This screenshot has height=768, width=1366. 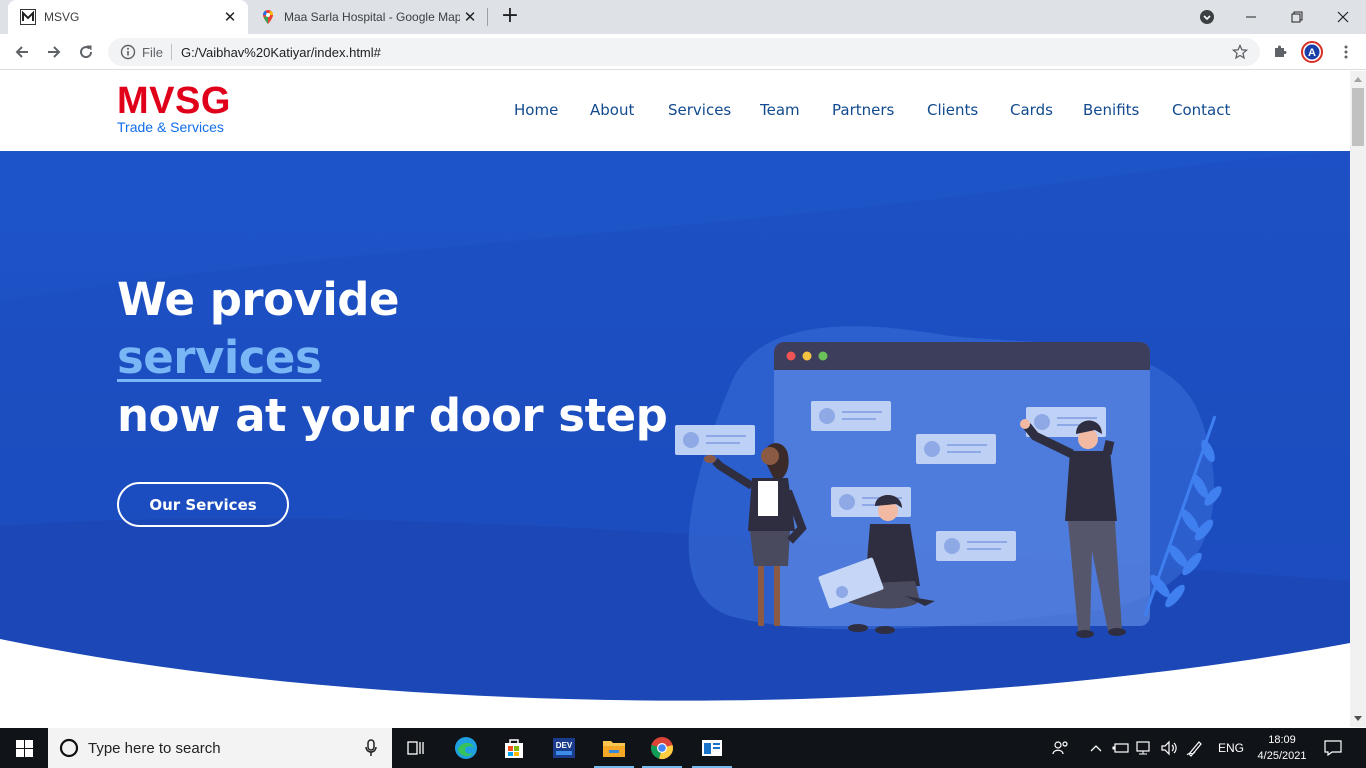 What do you see at coordinates (1251, 17) in the screenshot?
I see `minimize-button` at bounding box center [1251, 17].